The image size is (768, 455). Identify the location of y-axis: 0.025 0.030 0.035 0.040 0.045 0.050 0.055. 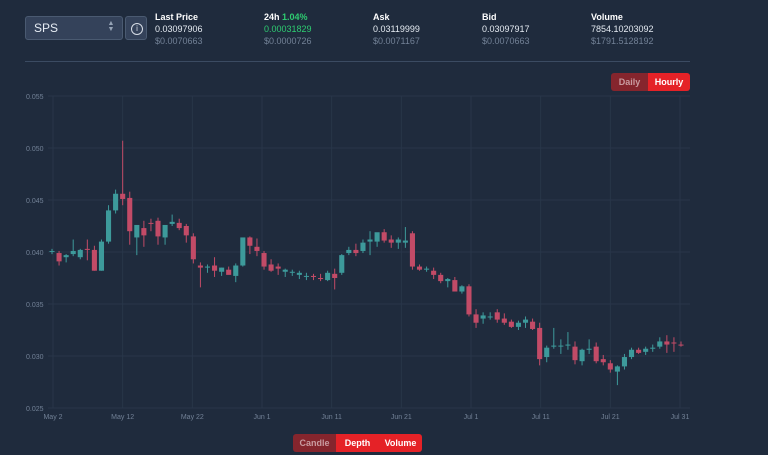
(35, 253).